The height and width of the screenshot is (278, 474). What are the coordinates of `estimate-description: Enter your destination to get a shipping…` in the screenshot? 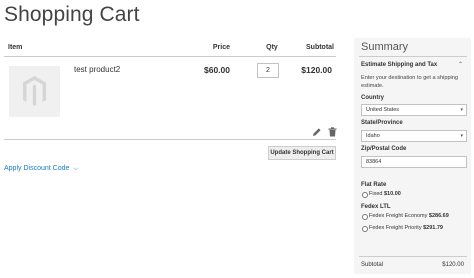 It's located at (410, 82).